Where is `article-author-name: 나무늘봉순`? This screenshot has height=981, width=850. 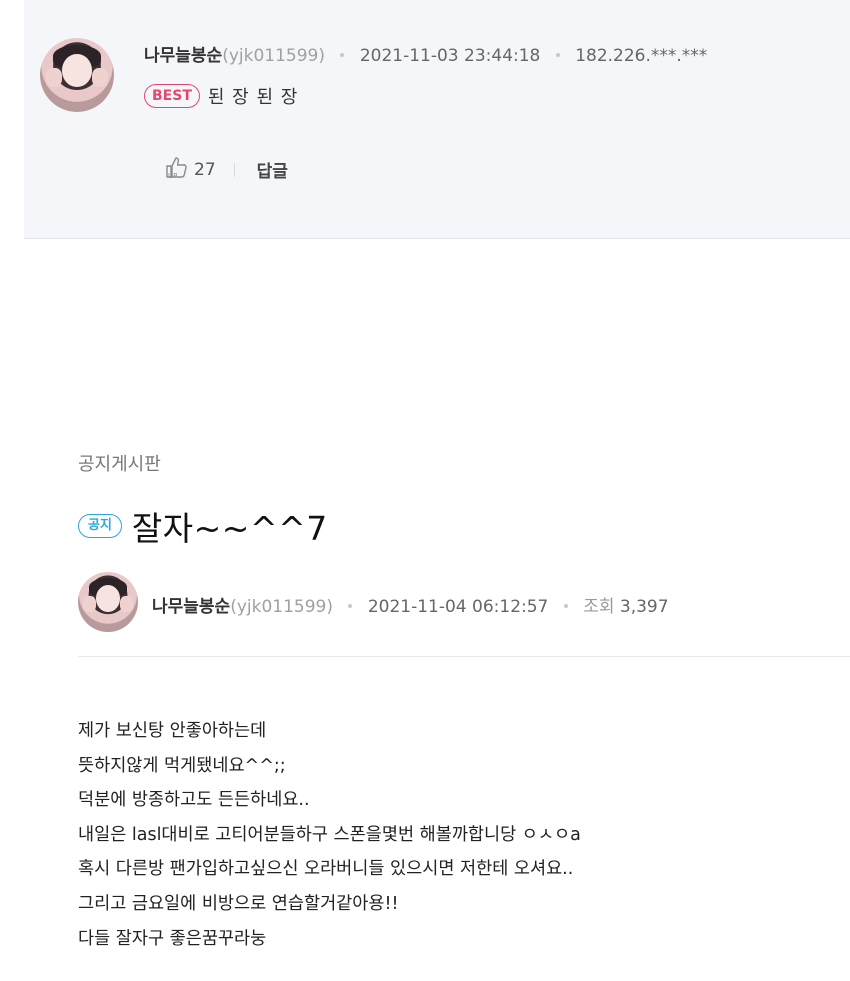
article-author-name: 나무늘봉순 is located at coordinates (191, 607).